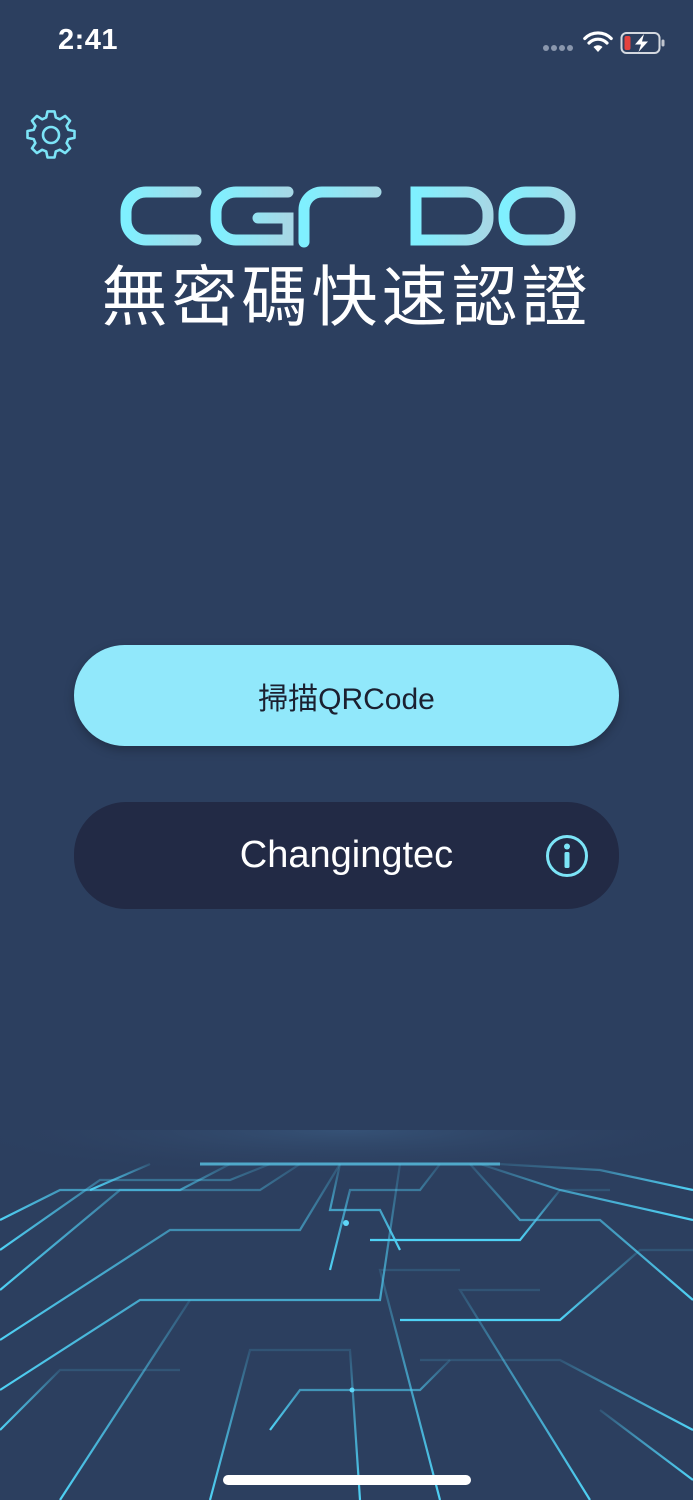 The image size is (693, 1500). I want to click on home-indicator, so click(347, 1480).